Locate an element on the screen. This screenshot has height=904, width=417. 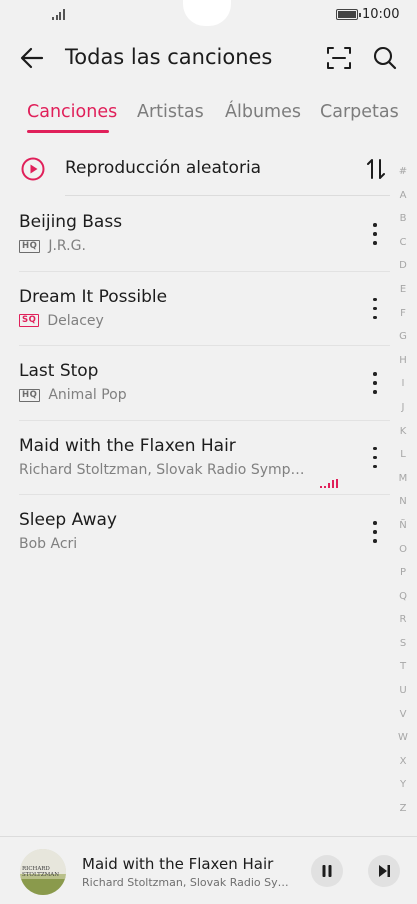
index-letter: Ñ is located at coordinates (403, 526).